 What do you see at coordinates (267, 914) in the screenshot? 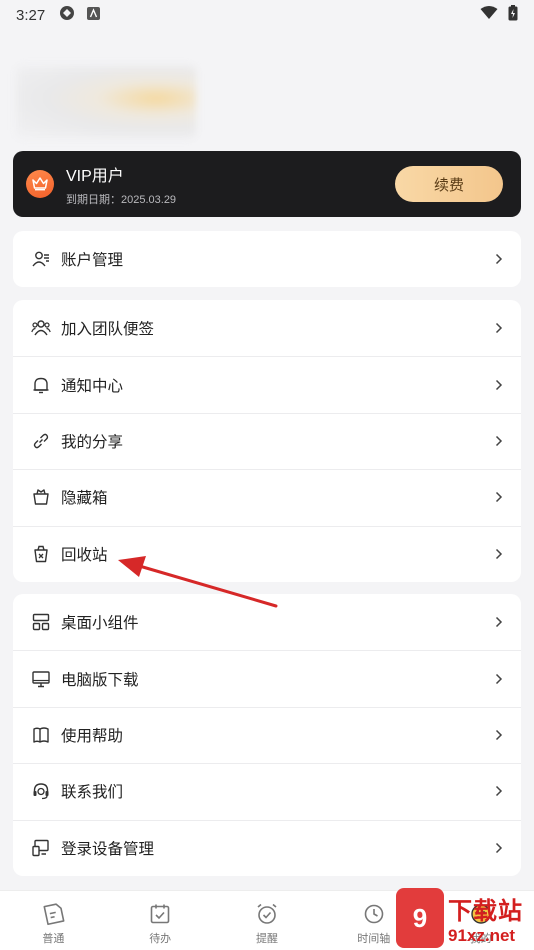
I see `alarm-icon` at bounding box center [267, 914].